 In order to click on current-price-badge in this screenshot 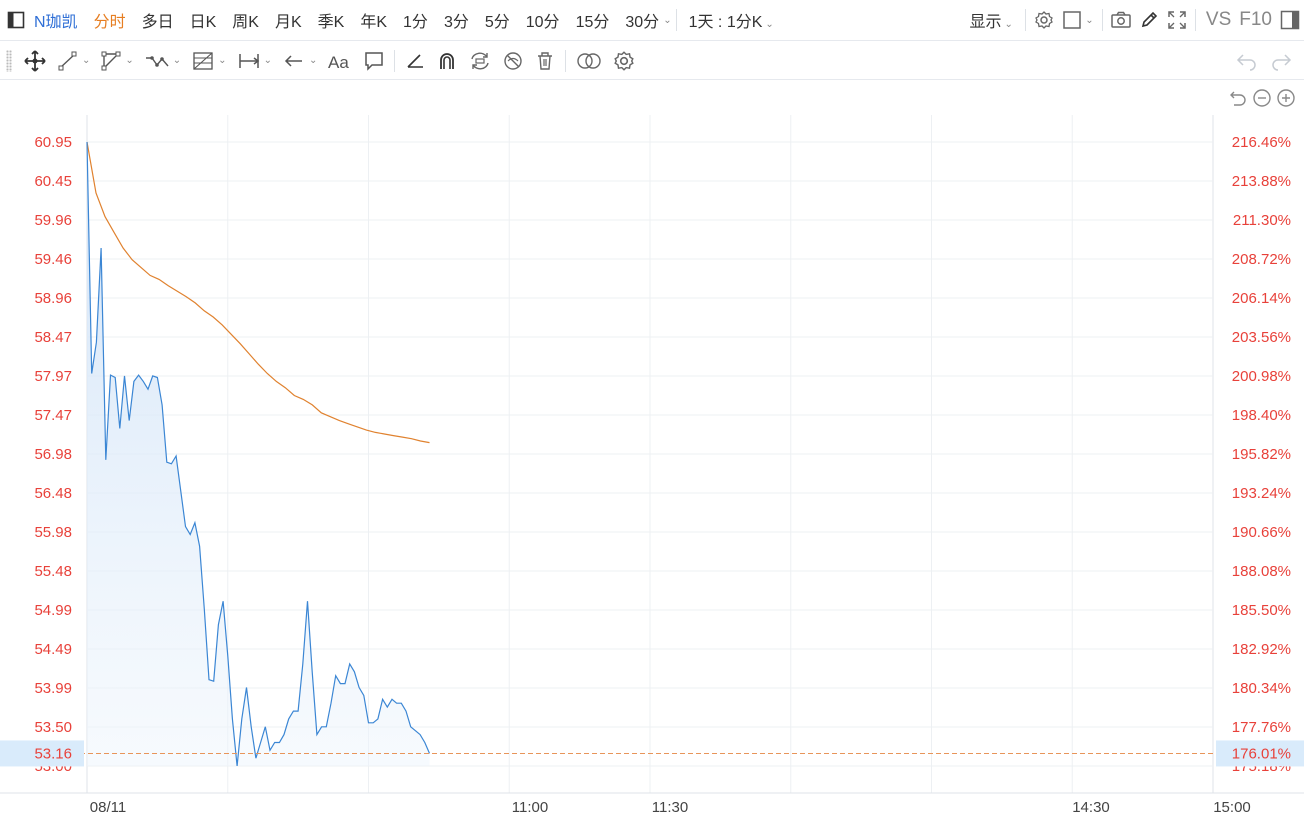, I will do `click(42, 753)`.